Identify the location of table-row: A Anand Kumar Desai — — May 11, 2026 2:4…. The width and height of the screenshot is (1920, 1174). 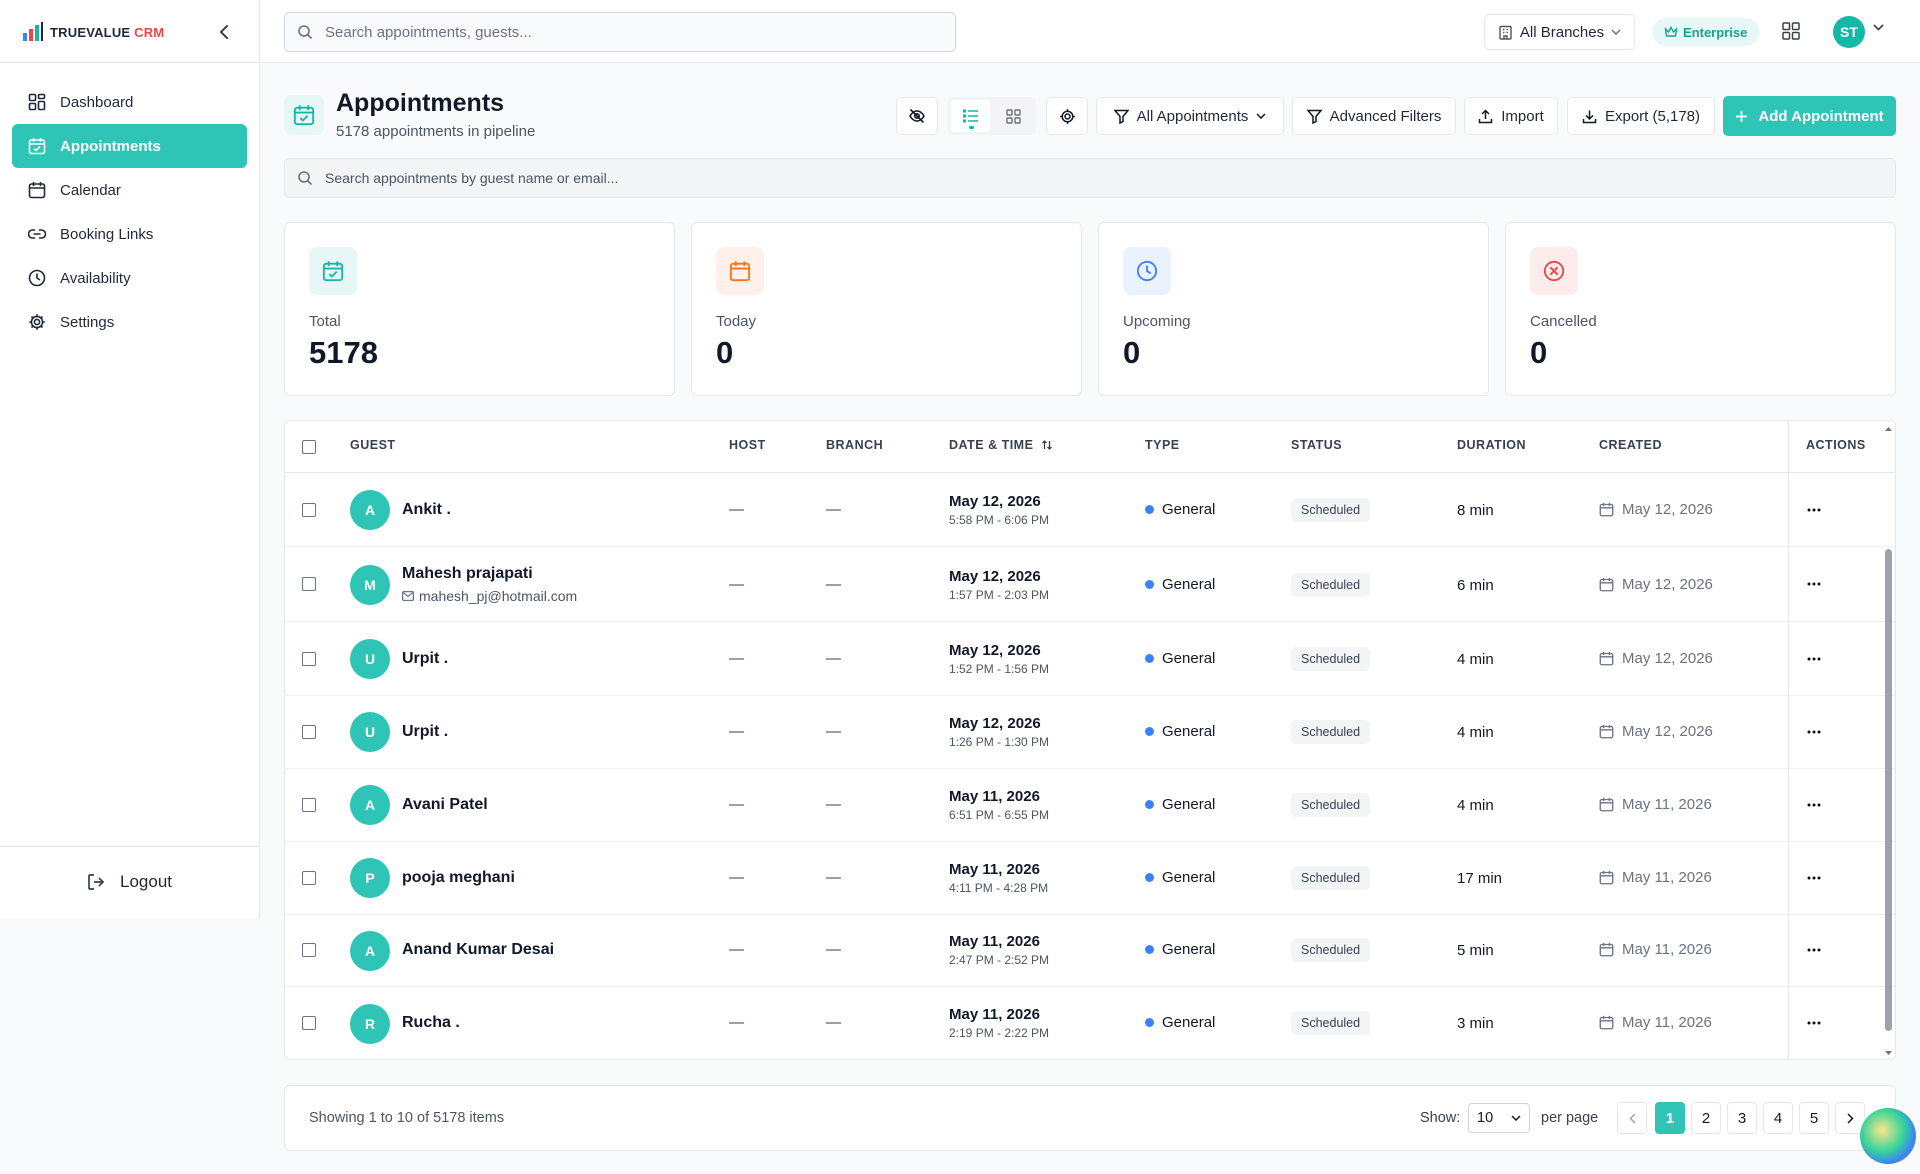
(1090, 951).